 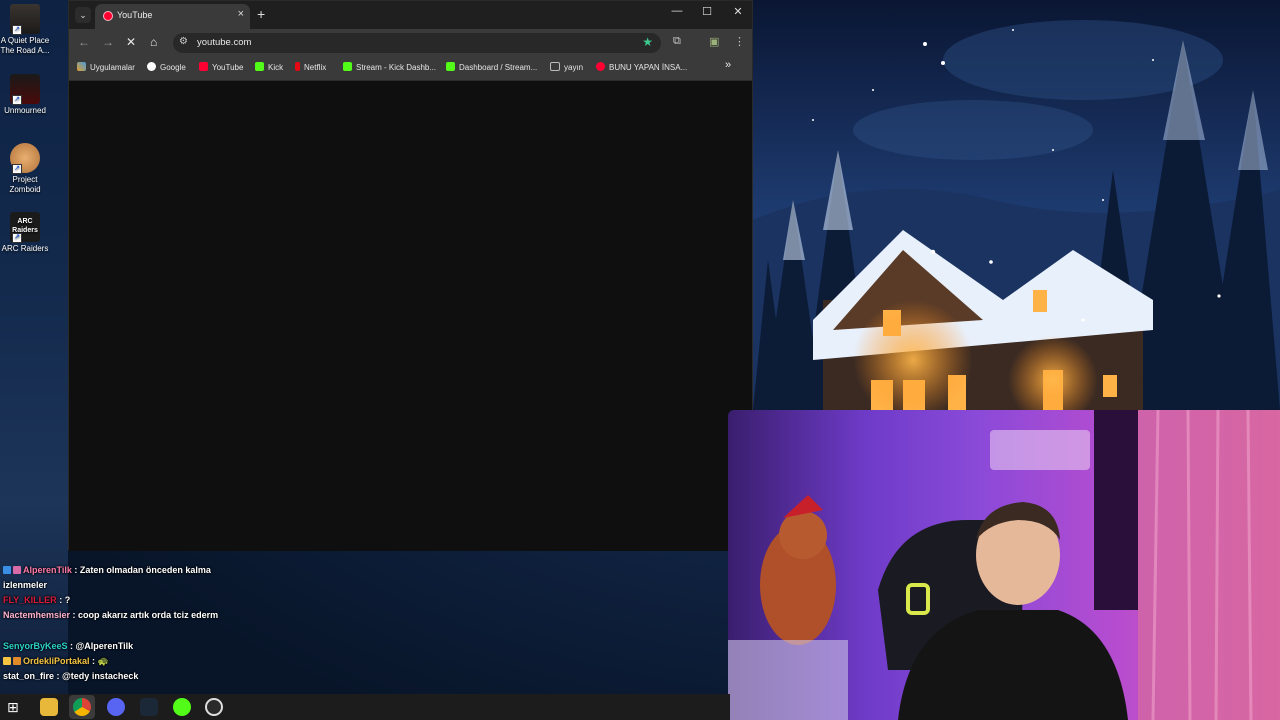 What do you see at coordinates (116, 600) in the screenshot?
I see `chat-message: FLY_KILLER : ?` at bounding box center [116, 600].